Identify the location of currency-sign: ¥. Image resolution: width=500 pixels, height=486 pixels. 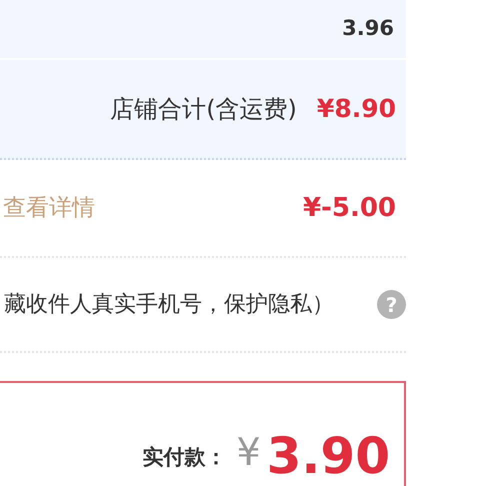
(248, 452).